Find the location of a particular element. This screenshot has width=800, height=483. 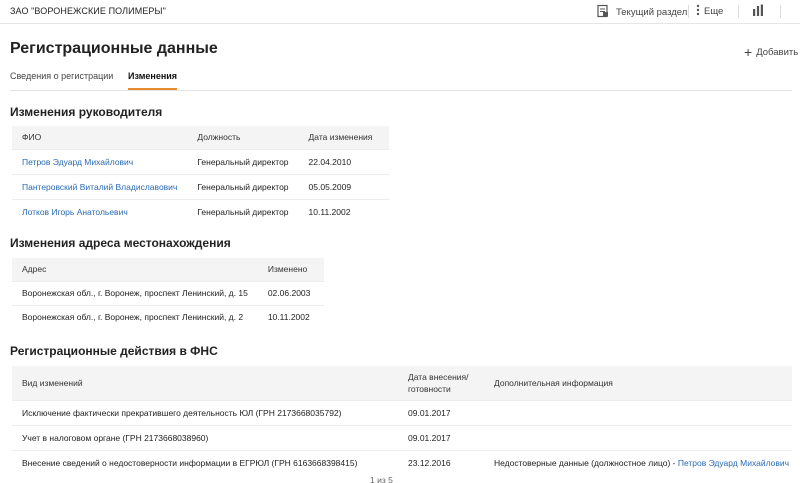

add-button: + Добавить is located at coordinates (771, 52).